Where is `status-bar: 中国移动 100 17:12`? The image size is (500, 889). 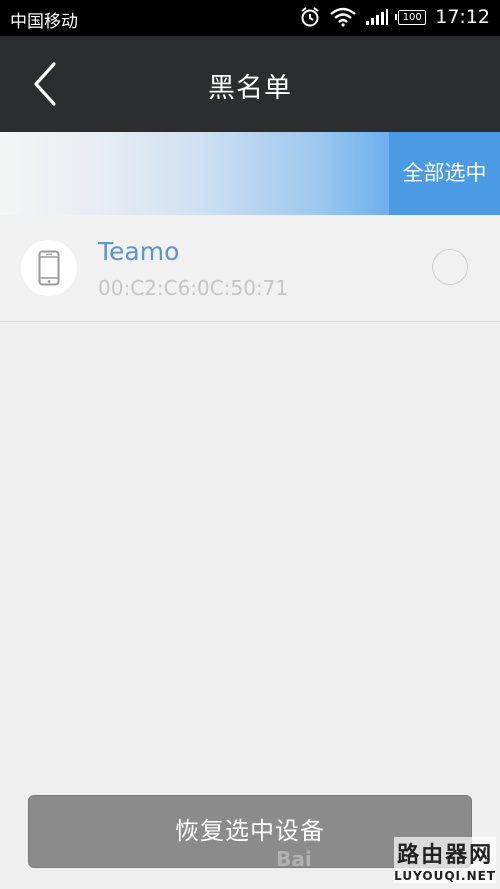
status-bar: 中国移动 100 17:12 is located at coordinates (250, 18).